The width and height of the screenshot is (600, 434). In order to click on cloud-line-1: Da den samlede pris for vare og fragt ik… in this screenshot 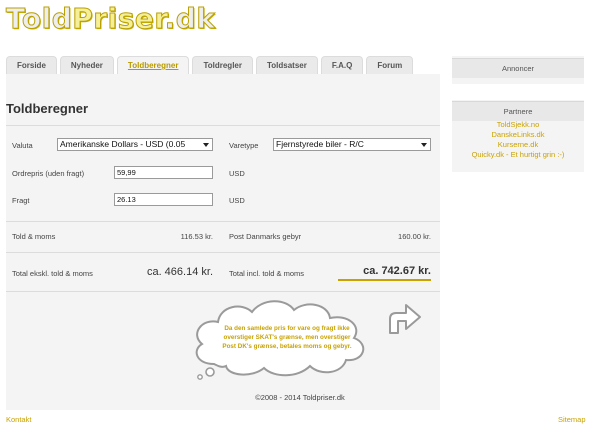, I will do `click(287, 328)`.